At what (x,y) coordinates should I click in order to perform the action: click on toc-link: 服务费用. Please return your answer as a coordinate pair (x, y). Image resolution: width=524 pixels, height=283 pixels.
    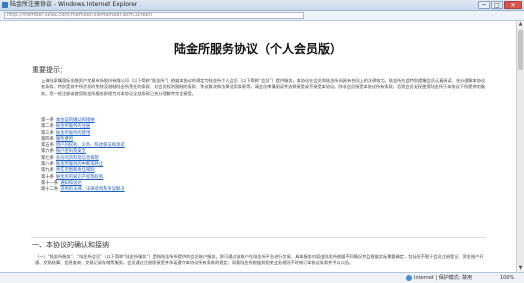
    Looking at the image, I should click on (64, 139).